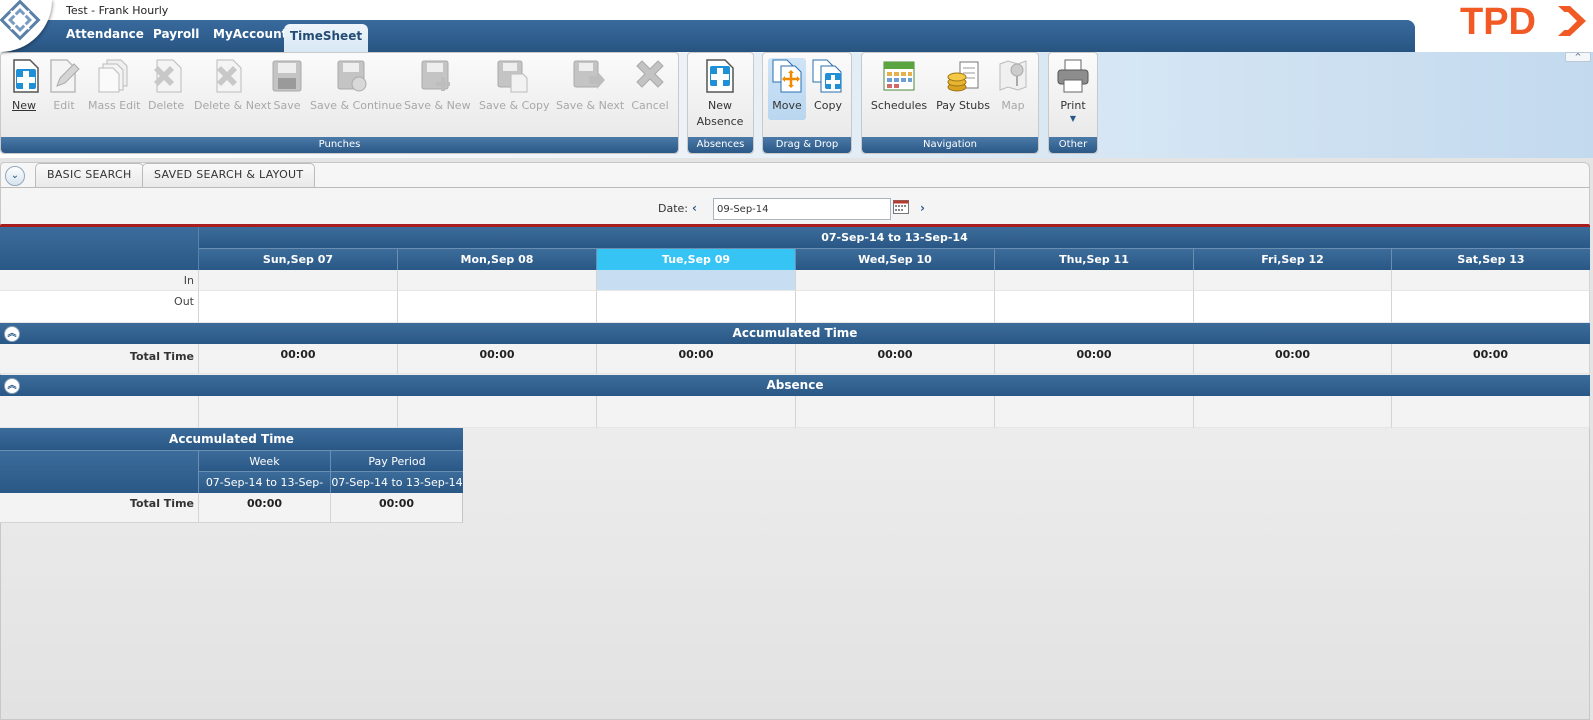  Describe the element at coordinates (802, 209) in the screenshot. I see `date-input` at that location.